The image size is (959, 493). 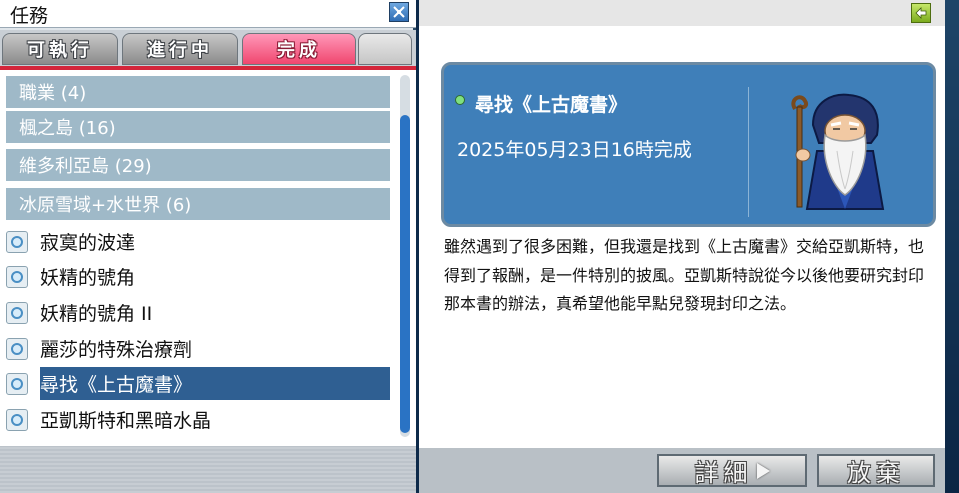 I want to click on detail-footer: 詳細 放棄, so click(x=682, y=470).